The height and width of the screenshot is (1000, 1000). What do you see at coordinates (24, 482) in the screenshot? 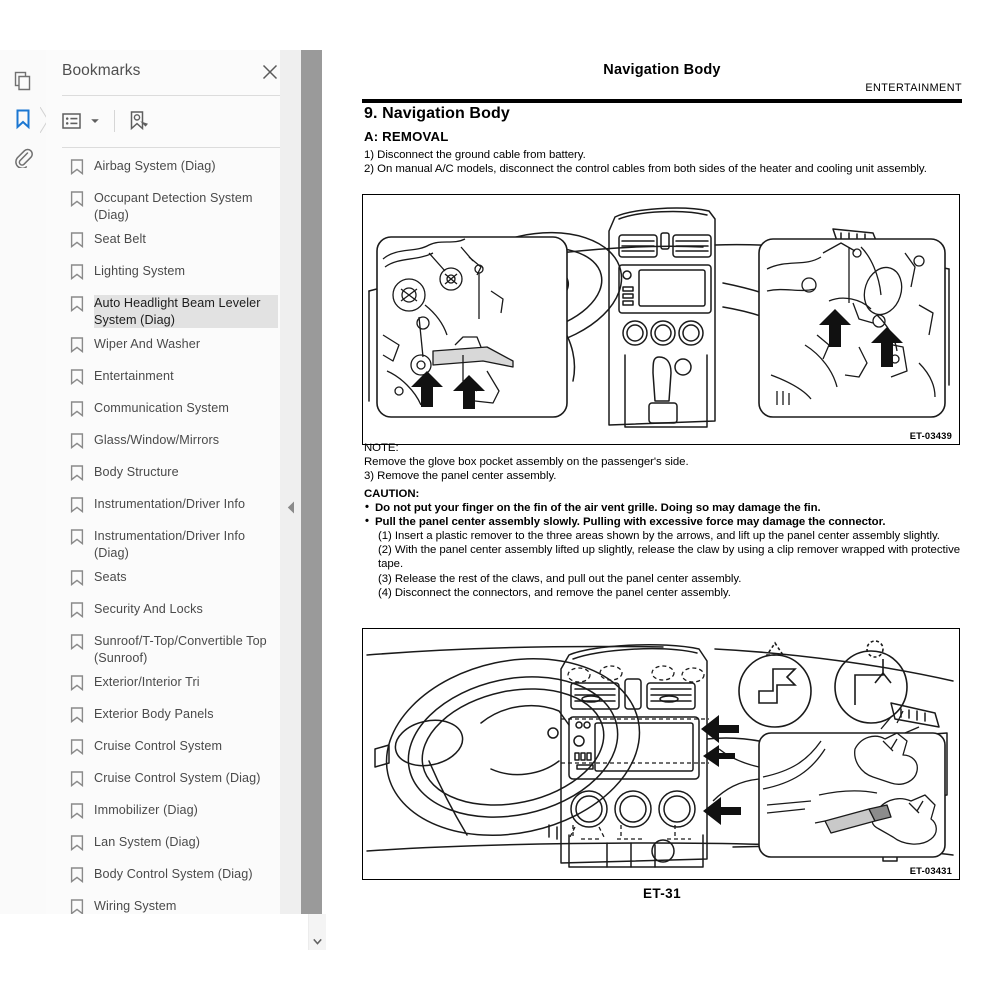
I see `navigation-pane-rail` at bounding box center [24, 482].